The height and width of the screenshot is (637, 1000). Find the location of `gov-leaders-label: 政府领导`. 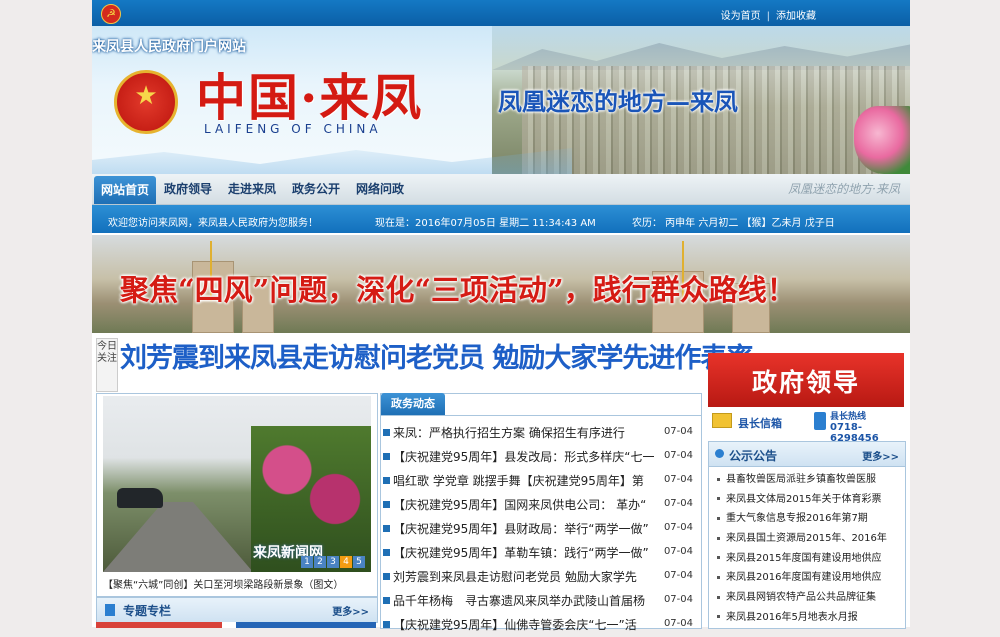

gov-leaders-label: 政府领导 is located at coordinates (805, 382).